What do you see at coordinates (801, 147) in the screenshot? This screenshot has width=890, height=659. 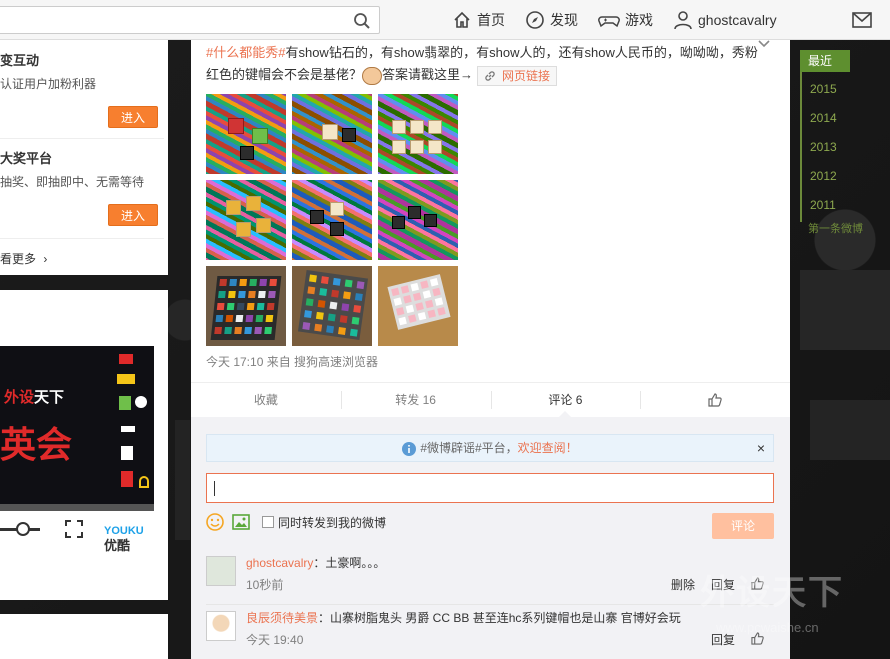 I see `timeline-line` at bounding box center [801, 147].